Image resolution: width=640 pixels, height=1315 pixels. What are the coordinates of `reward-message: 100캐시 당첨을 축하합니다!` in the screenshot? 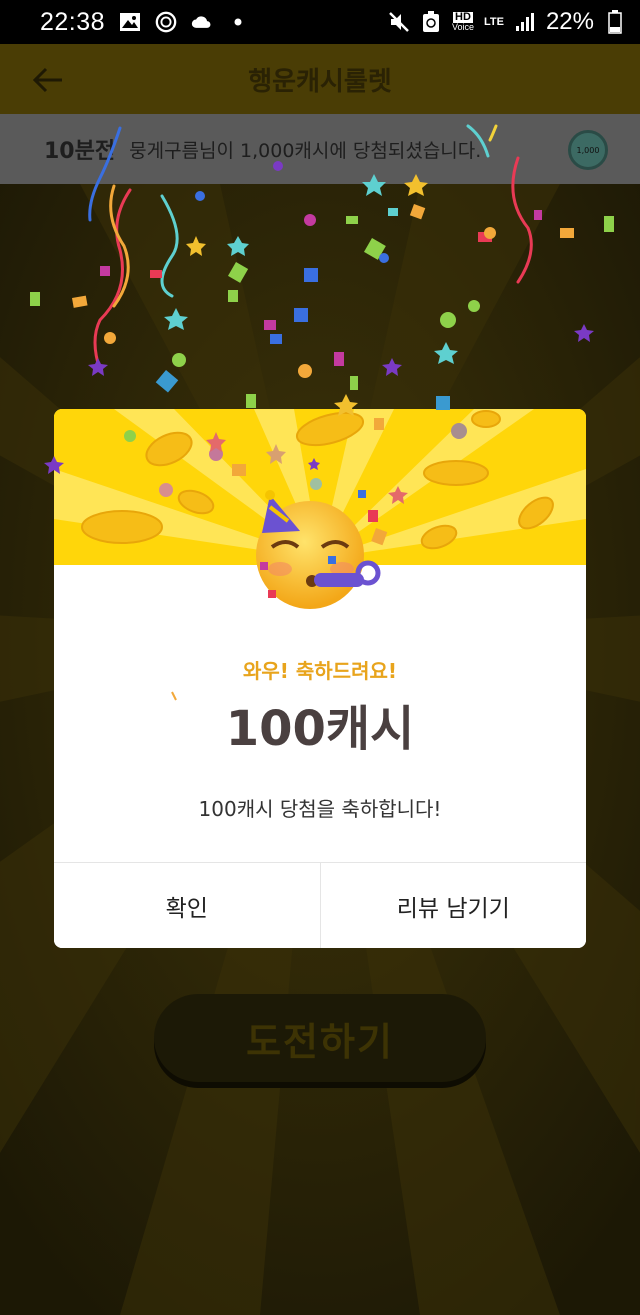 It's located at (320, 809).